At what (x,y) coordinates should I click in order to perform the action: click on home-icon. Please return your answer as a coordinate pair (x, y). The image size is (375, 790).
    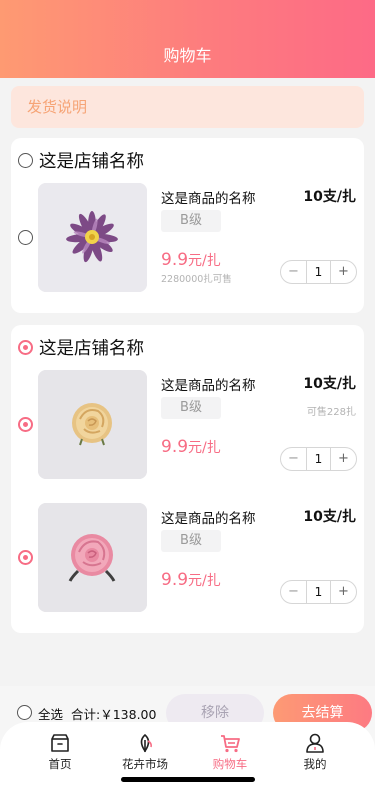
    Looking at the image, I should click on (60, 743).